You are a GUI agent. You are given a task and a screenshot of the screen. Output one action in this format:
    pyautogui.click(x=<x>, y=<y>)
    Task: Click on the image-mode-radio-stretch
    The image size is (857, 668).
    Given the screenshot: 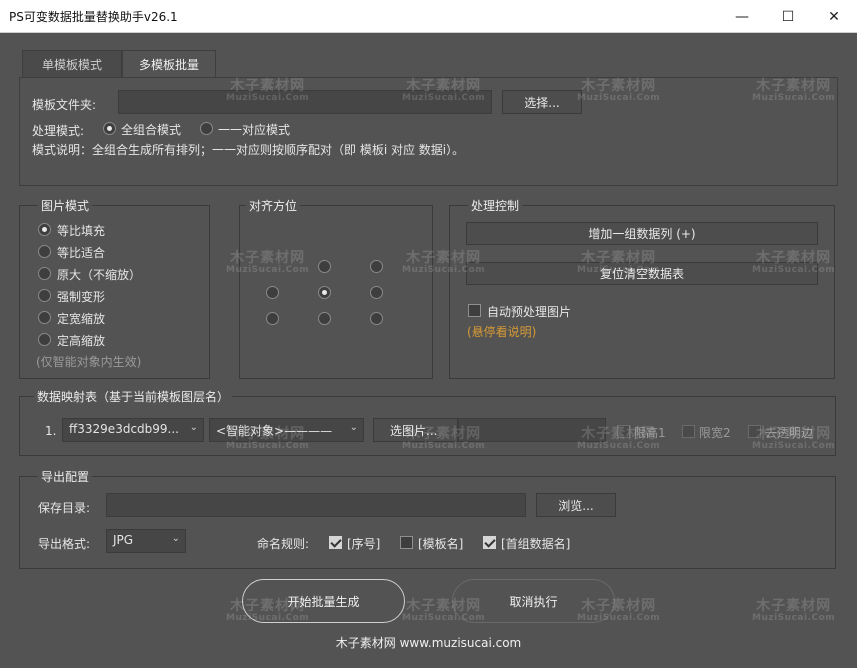 What is the action you would take?
    pyautogui.click(x=44, y=295)
    